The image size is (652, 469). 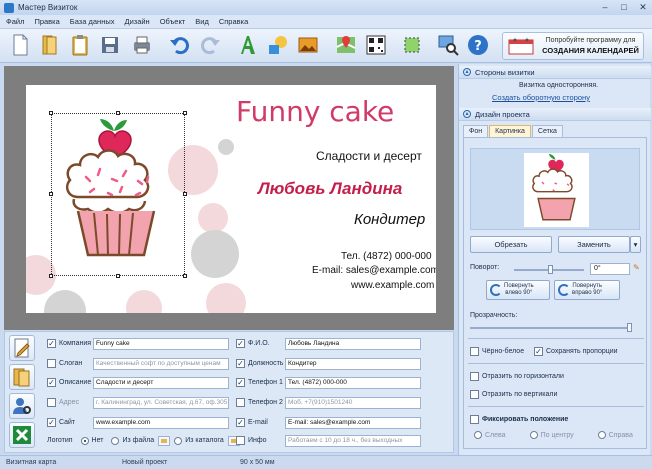 I want to click on templates-icon, so click(x=22, y=377).